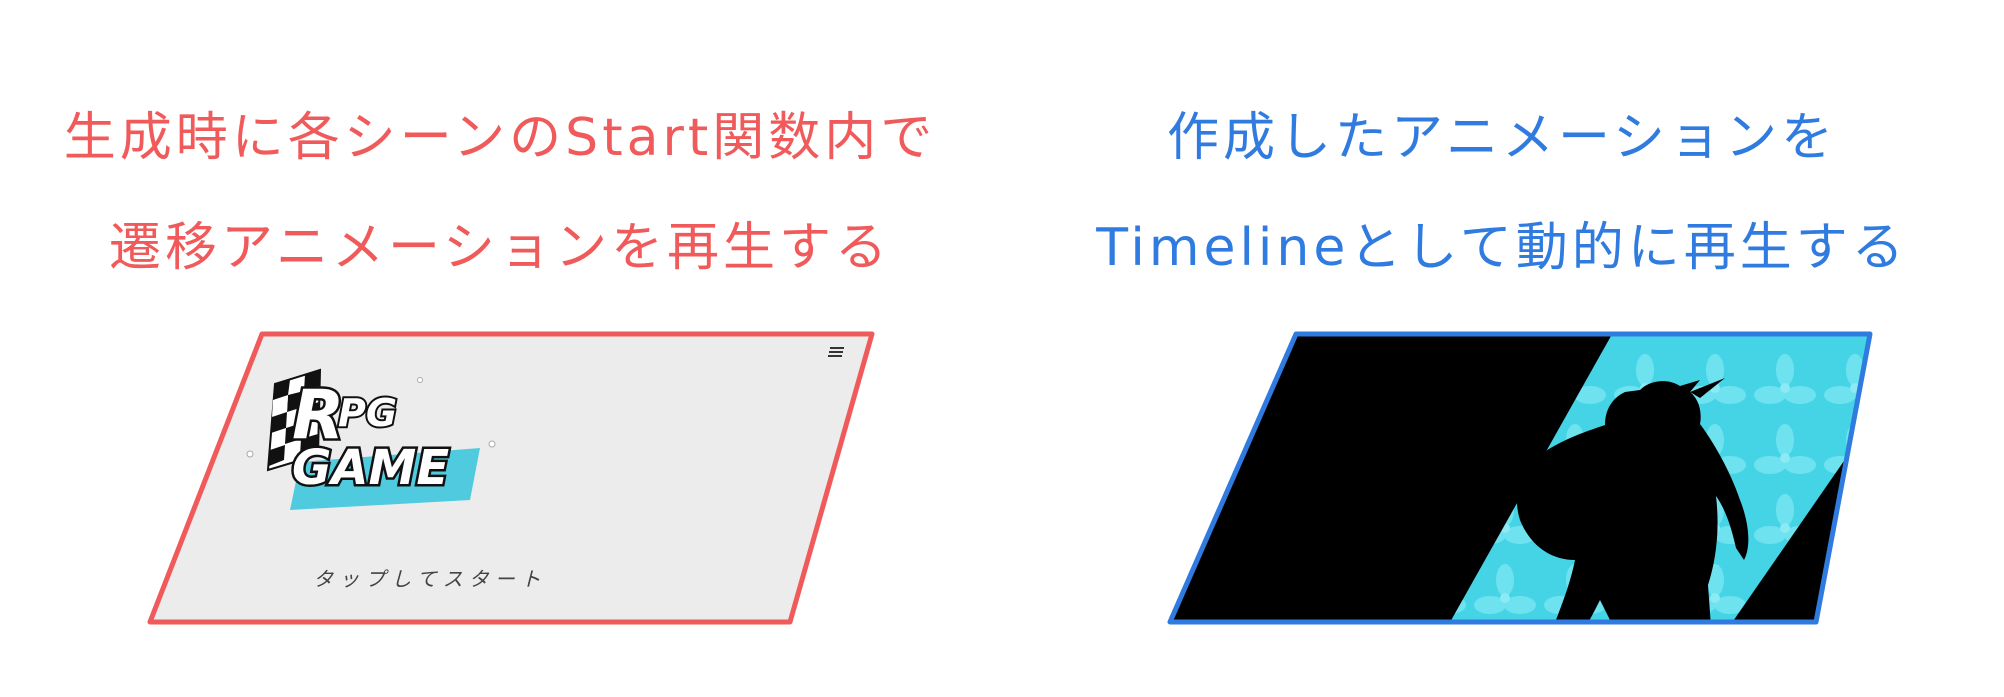 The width and height of the screenshot is (2004, 697). I want to click on logo-line2: GAME, so click(370, 468).